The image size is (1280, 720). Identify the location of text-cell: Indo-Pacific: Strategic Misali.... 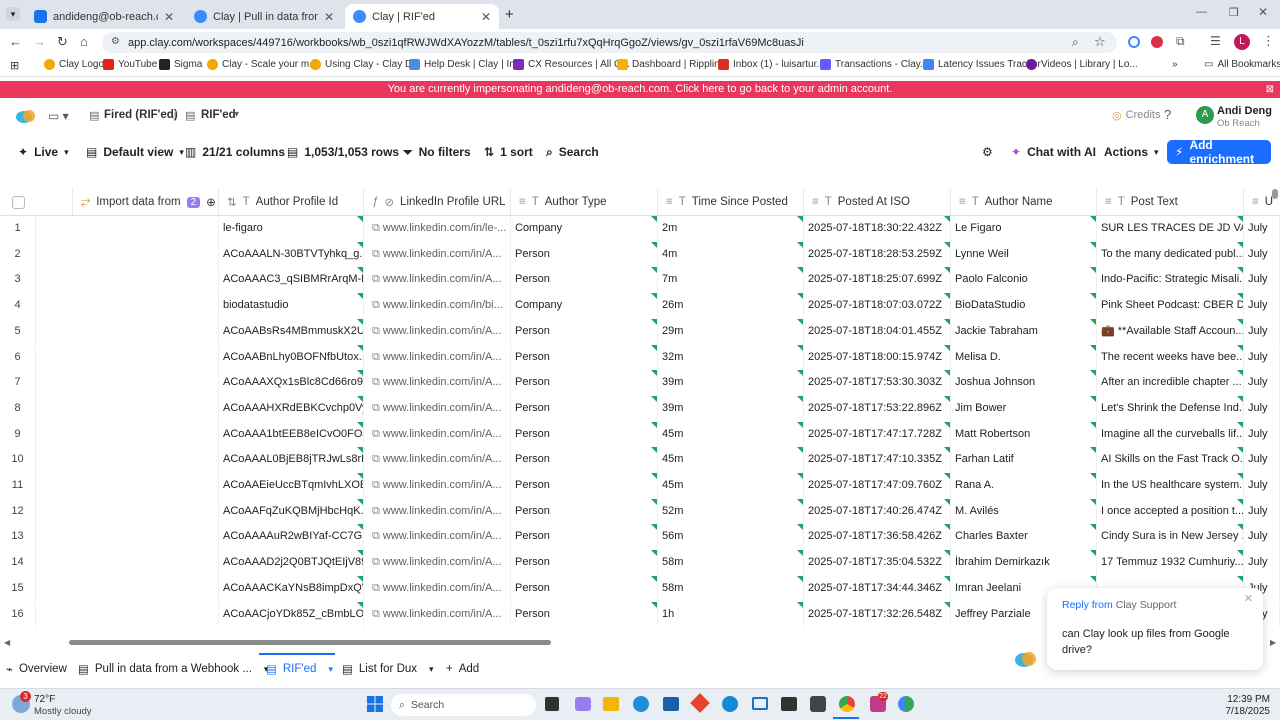
(1170, 280).